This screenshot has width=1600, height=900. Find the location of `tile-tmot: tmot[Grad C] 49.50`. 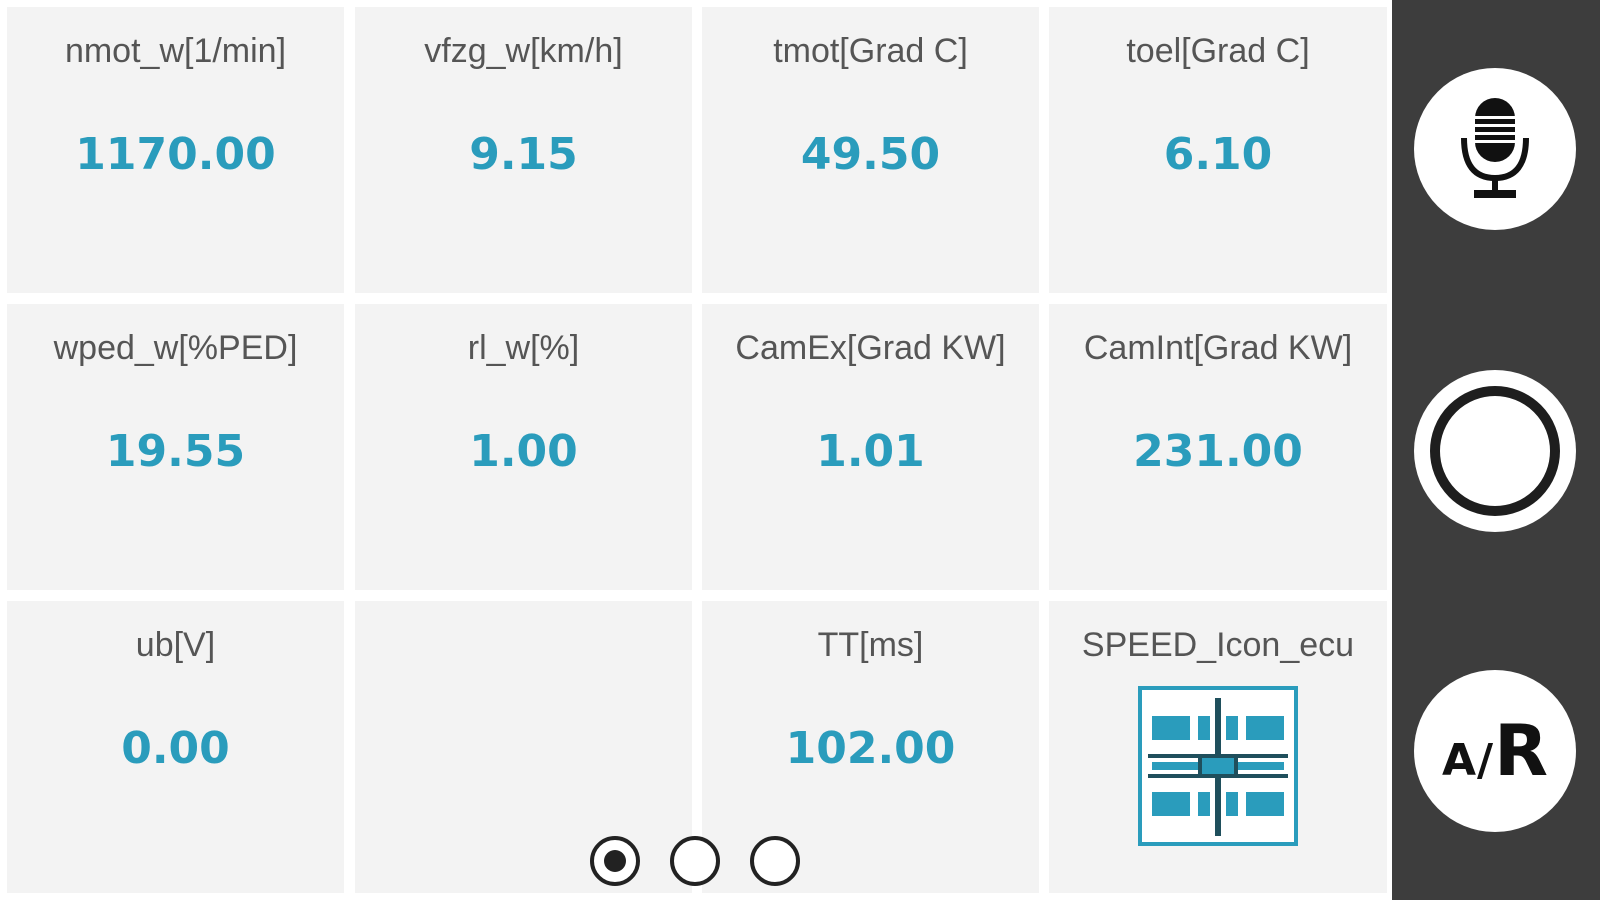

tile-tmot: tmot[Grad C] 49.50 is located at coordinates (870, 150).